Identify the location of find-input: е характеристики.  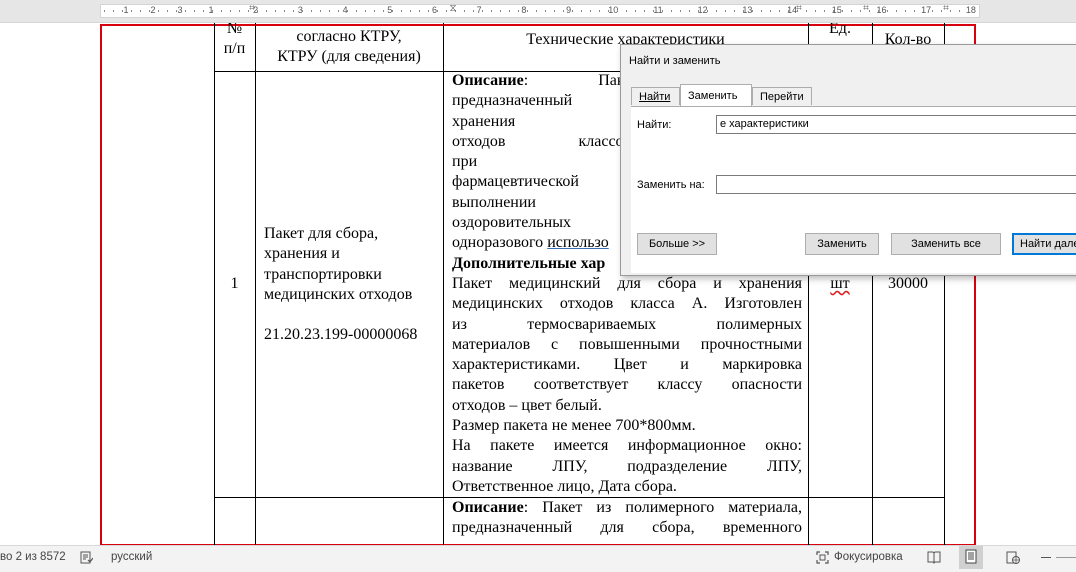
(896, 124).